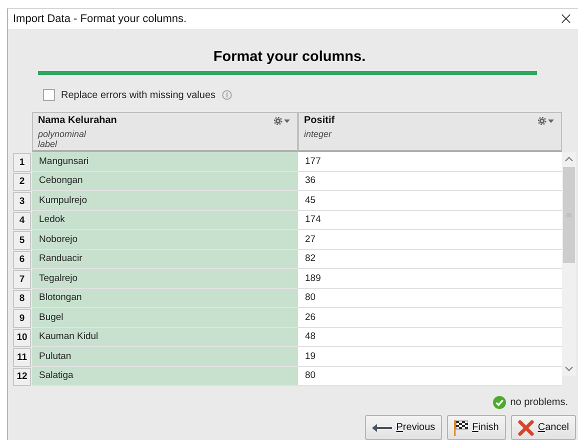  What do you see at coordinates (499, 402) in the screenshot?
I see `check-circle-icon` at bounding box center [499, 402].